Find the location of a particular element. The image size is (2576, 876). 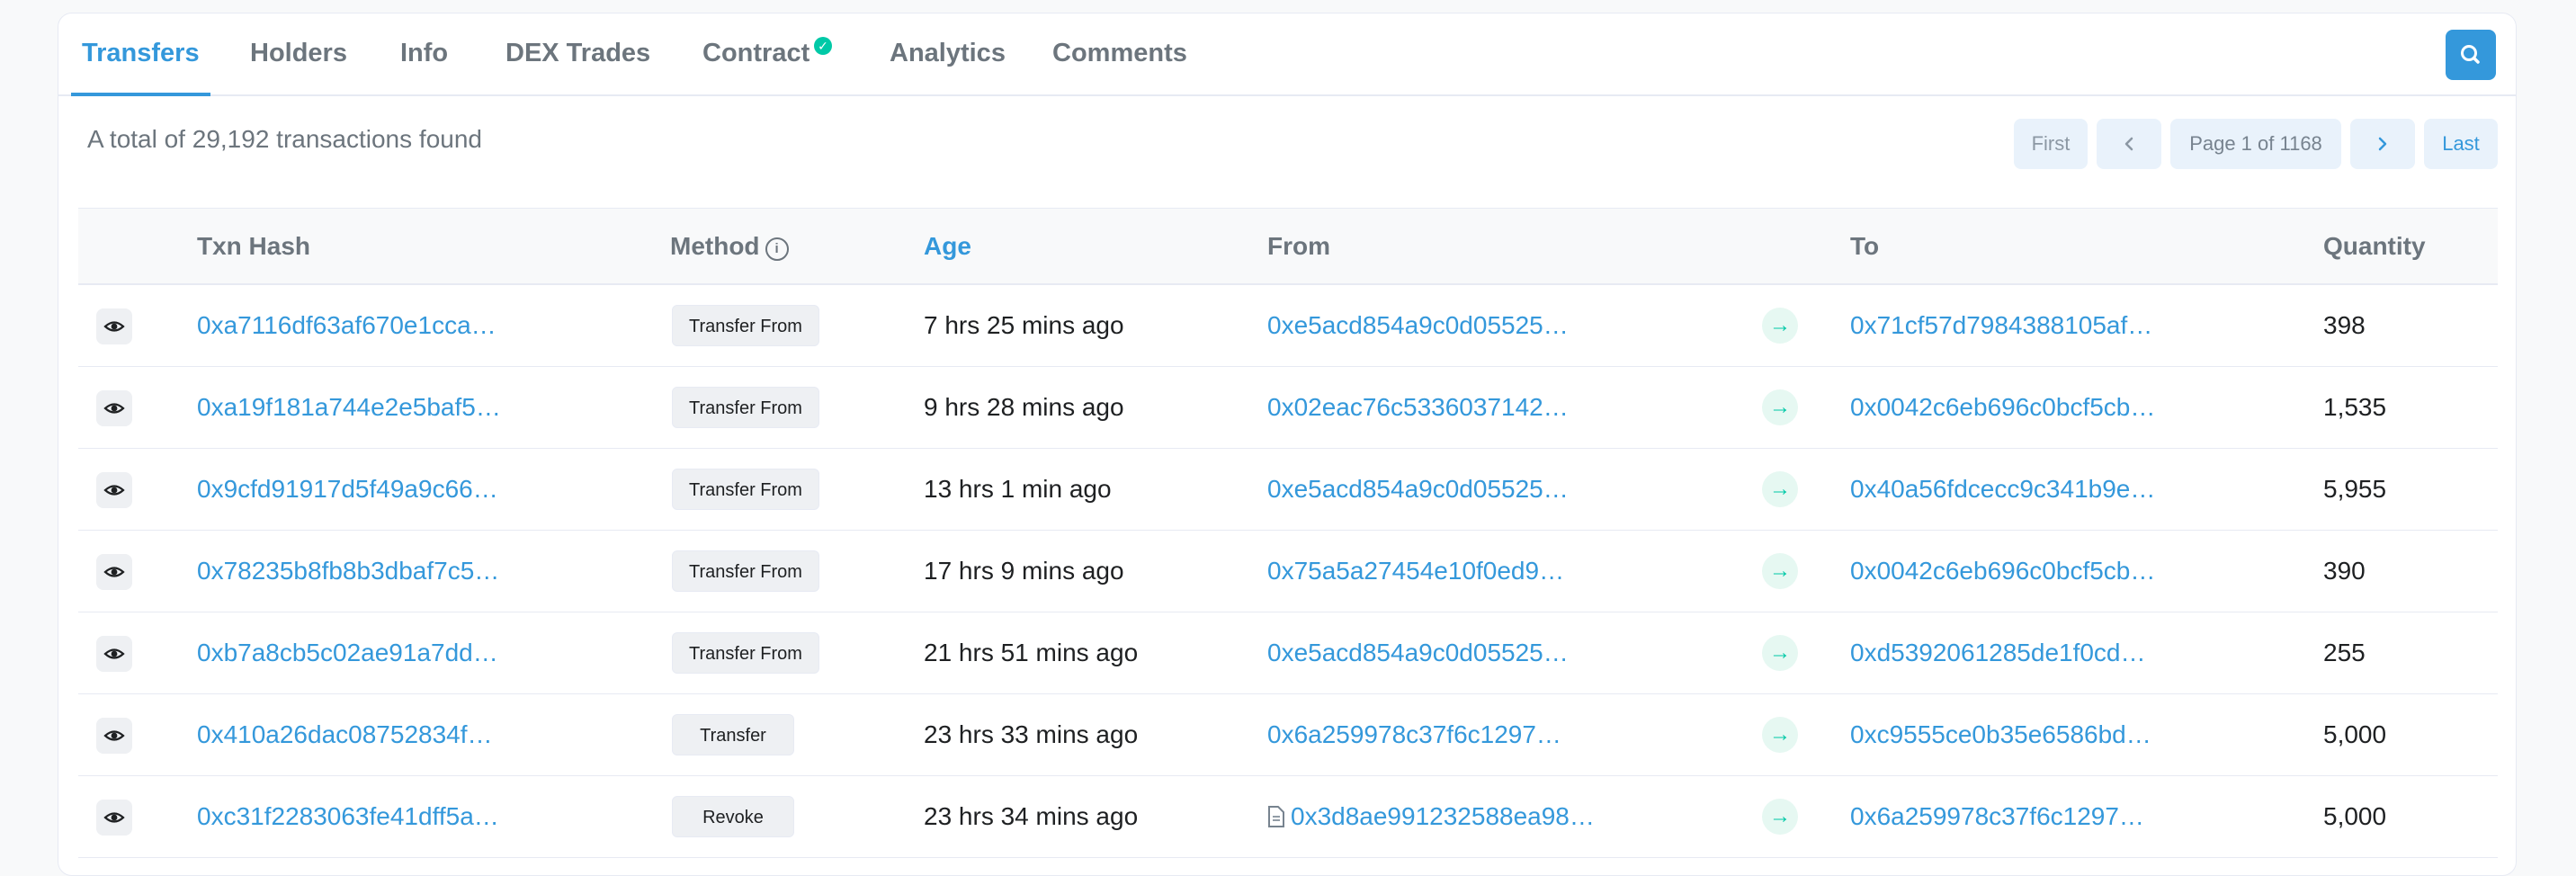

column-from: From is located at coordinates (1298, 246).